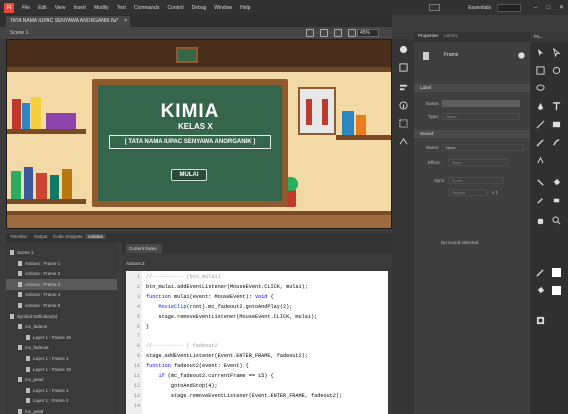 The height and width of the screenshot is (414, 568). What do you see at coordinates (95, 236) in the screenshot?
I see `tab-actions: Actions` at bounding box center [95, 236].